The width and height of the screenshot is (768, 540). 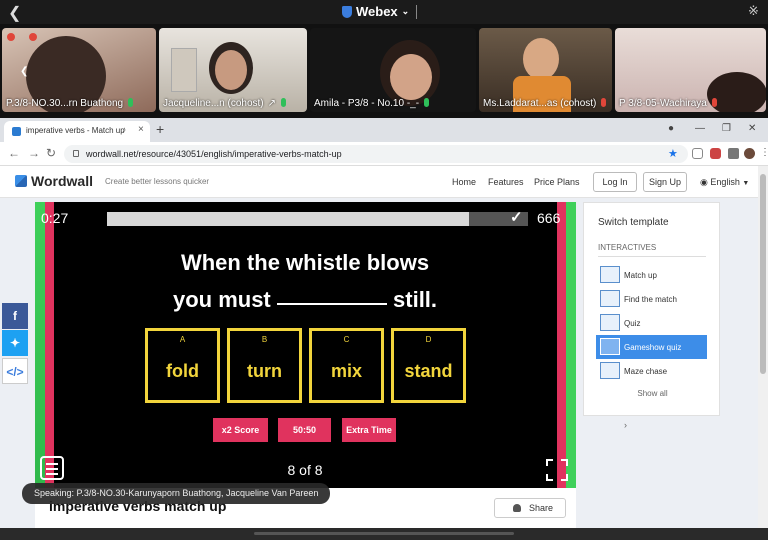 What do you see at coordinates (549, 218) in the screenshot?
I see `score: 666` at bounding box center [549, 218].